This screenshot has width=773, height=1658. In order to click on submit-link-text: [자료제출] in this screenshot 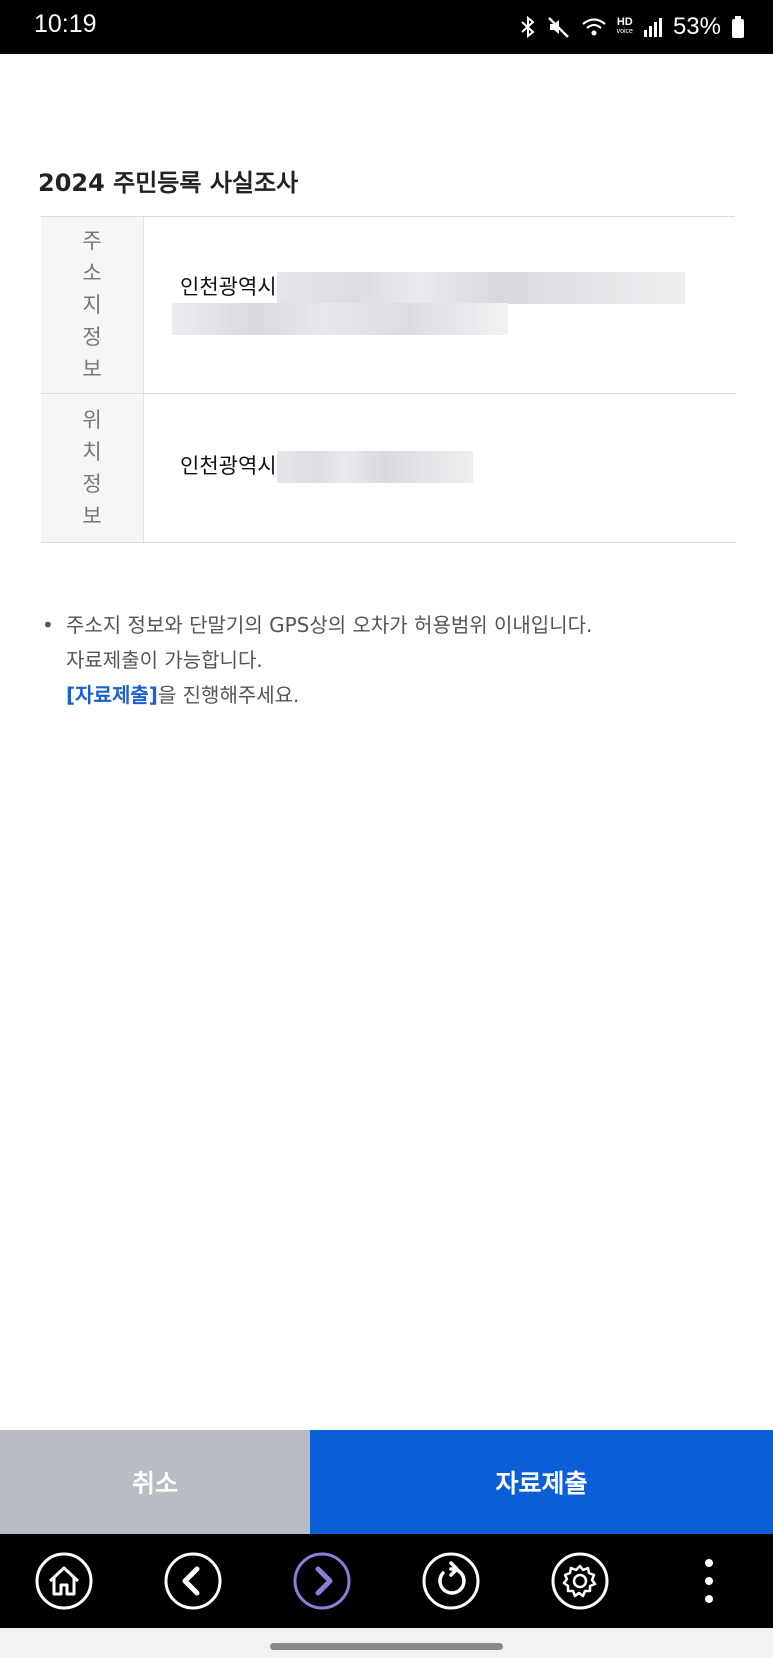, I will do `click(112, 695)`.